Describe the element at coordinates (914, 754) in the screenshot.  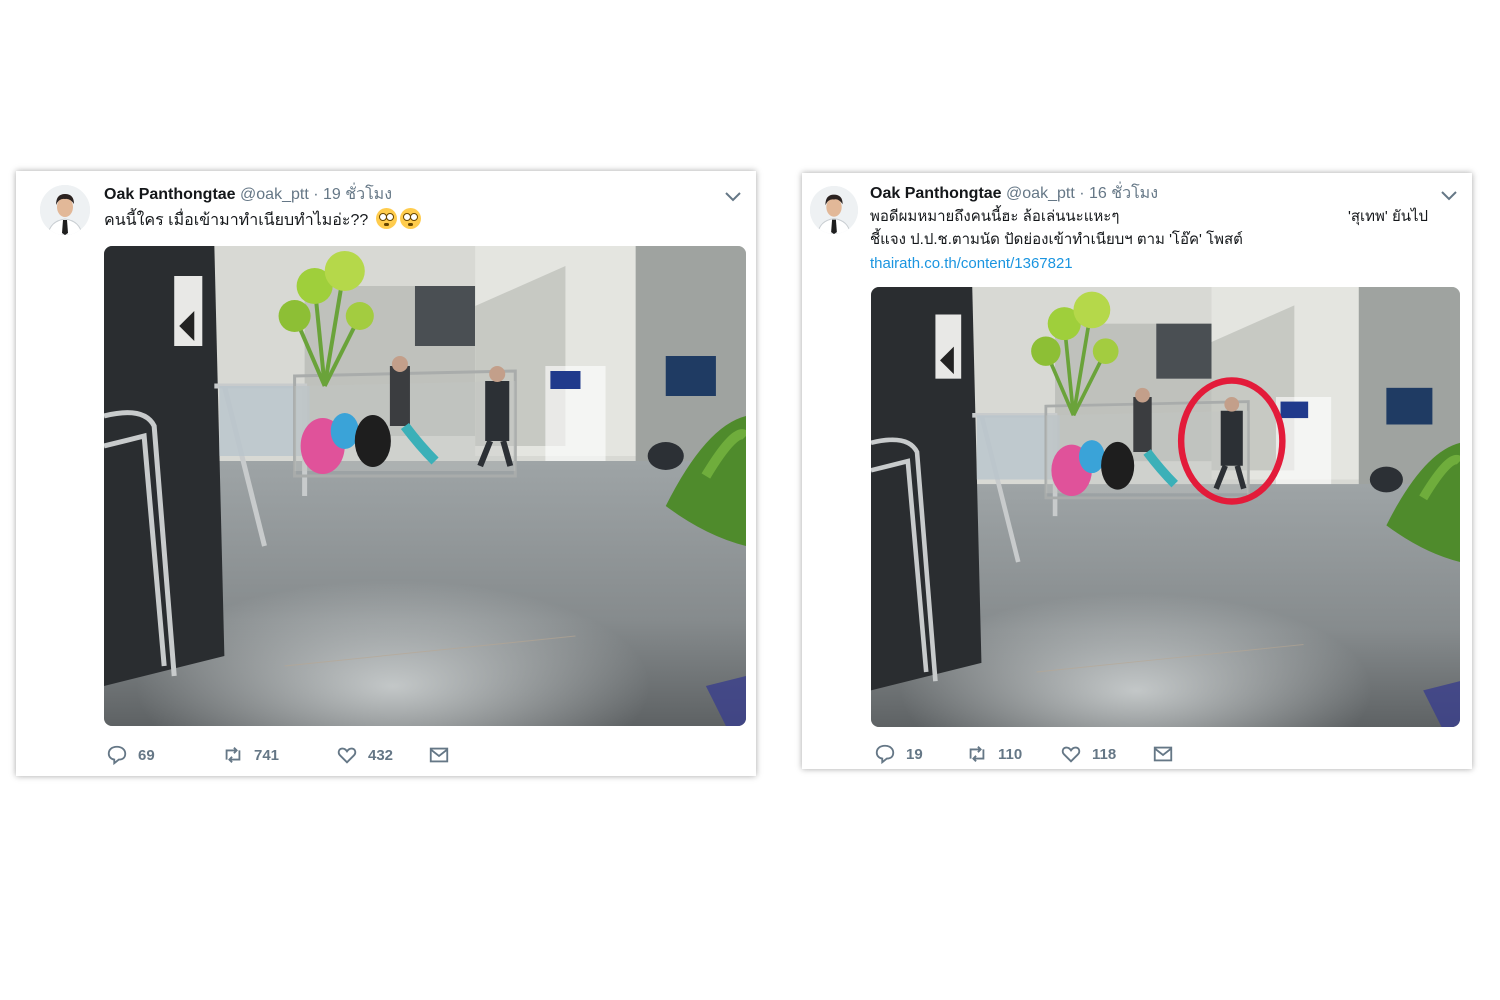
I see `reply-count: 19` at that location.